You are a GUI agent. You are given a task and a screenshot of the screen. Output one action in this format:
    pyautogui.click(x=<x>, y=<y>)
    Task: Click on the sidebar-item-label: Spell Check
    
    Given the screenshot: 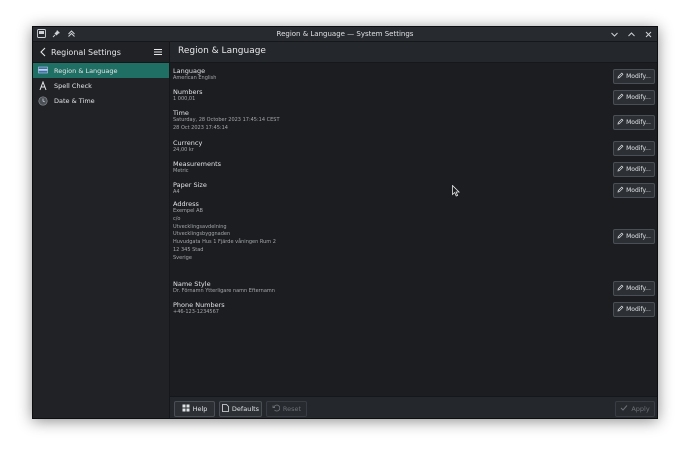 What is the action you would take?
    pyautogui.click(x=73, y=85)
    